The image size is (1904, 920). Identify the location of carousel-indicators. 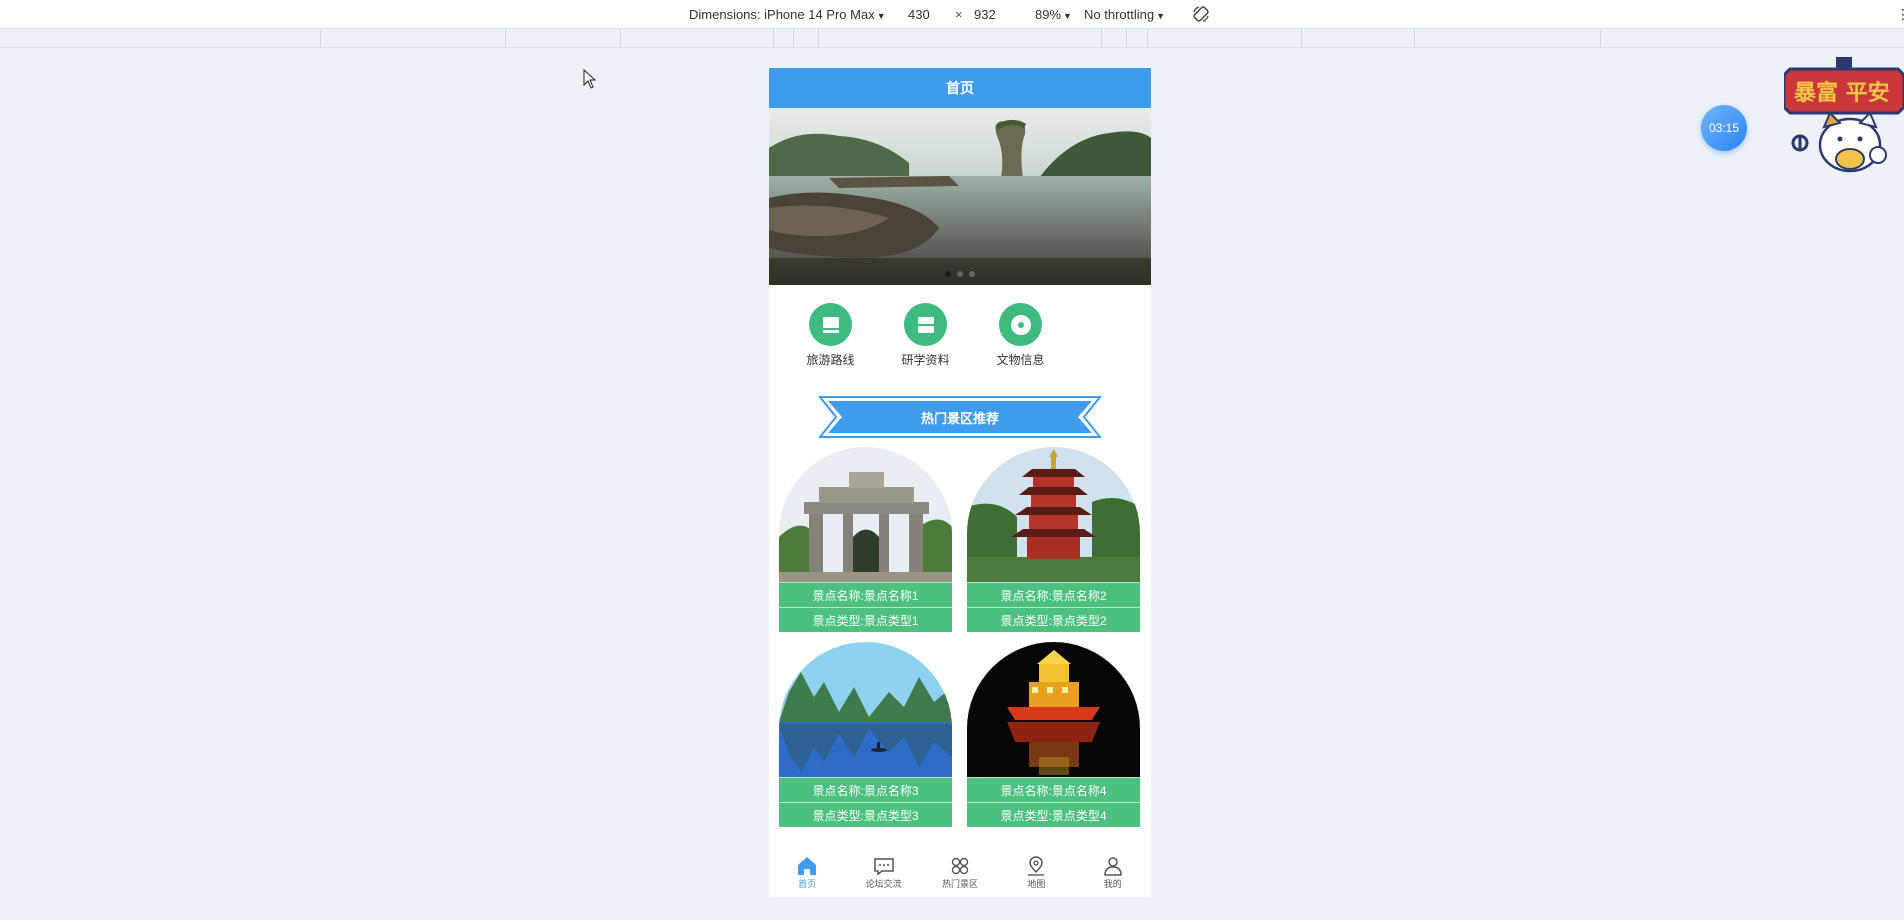
(960, 274).